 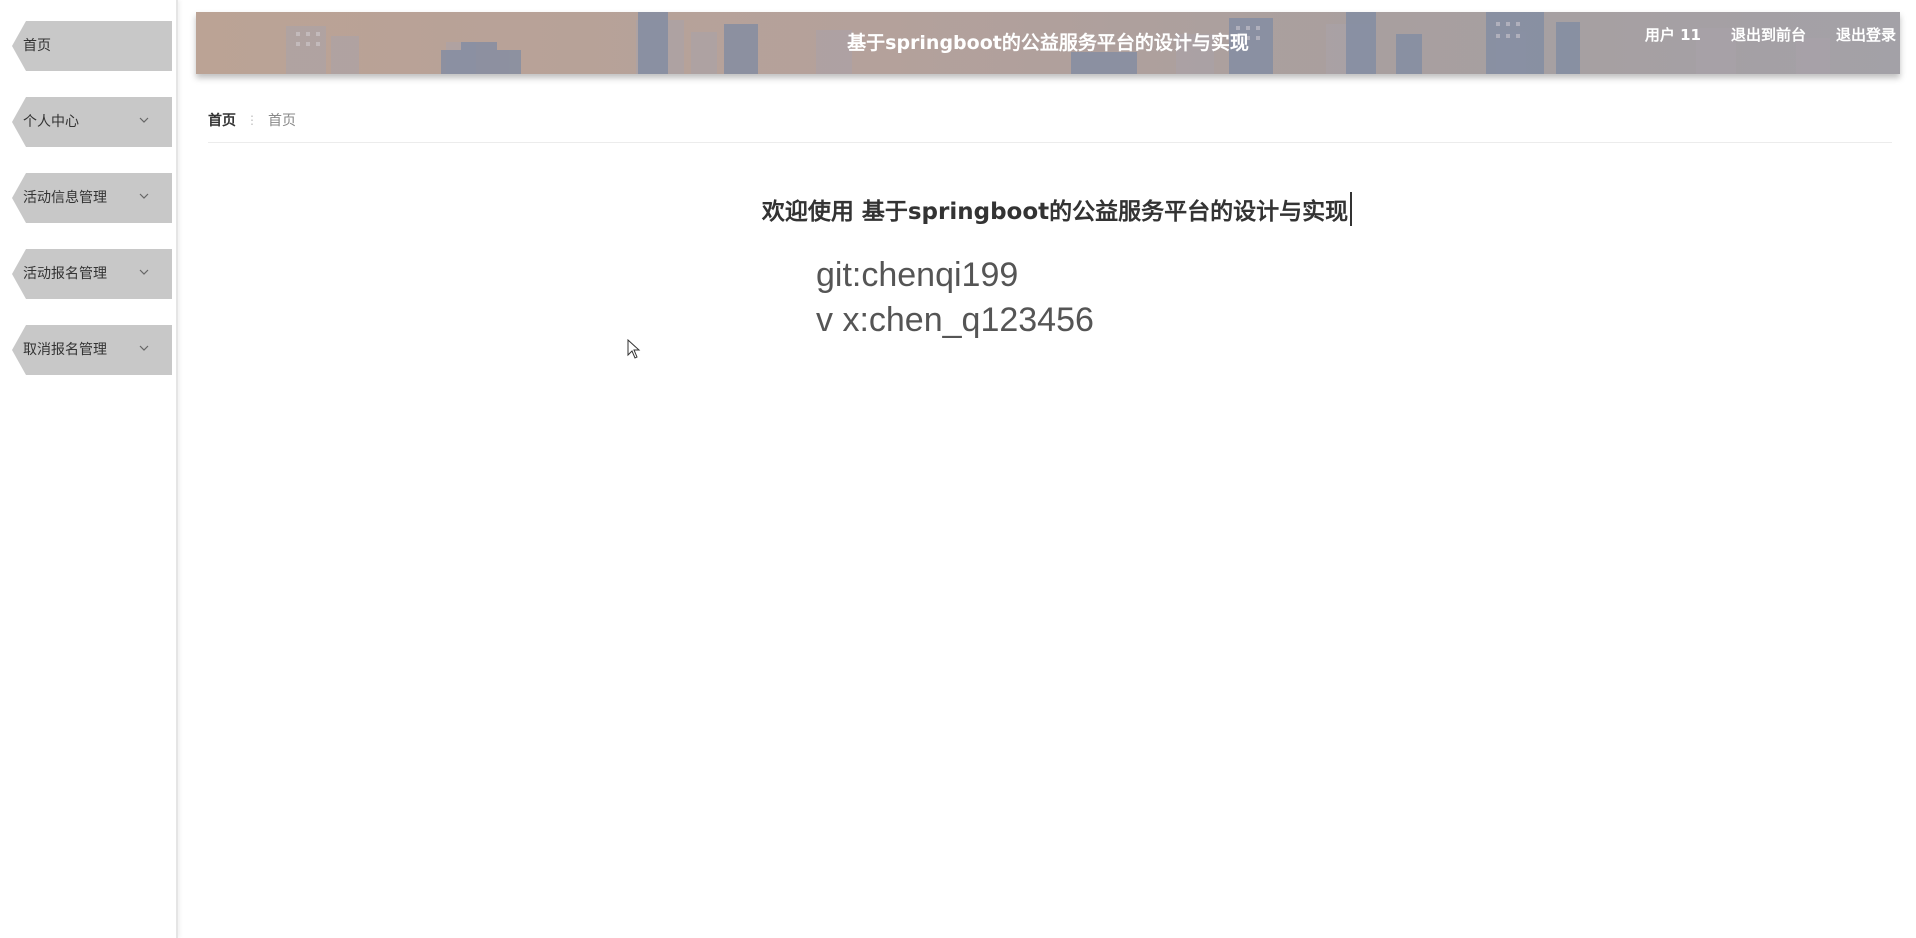 I want to click on contact-info: git:chenqi199 v x:chen_q123456, so click(x=955, y=298).